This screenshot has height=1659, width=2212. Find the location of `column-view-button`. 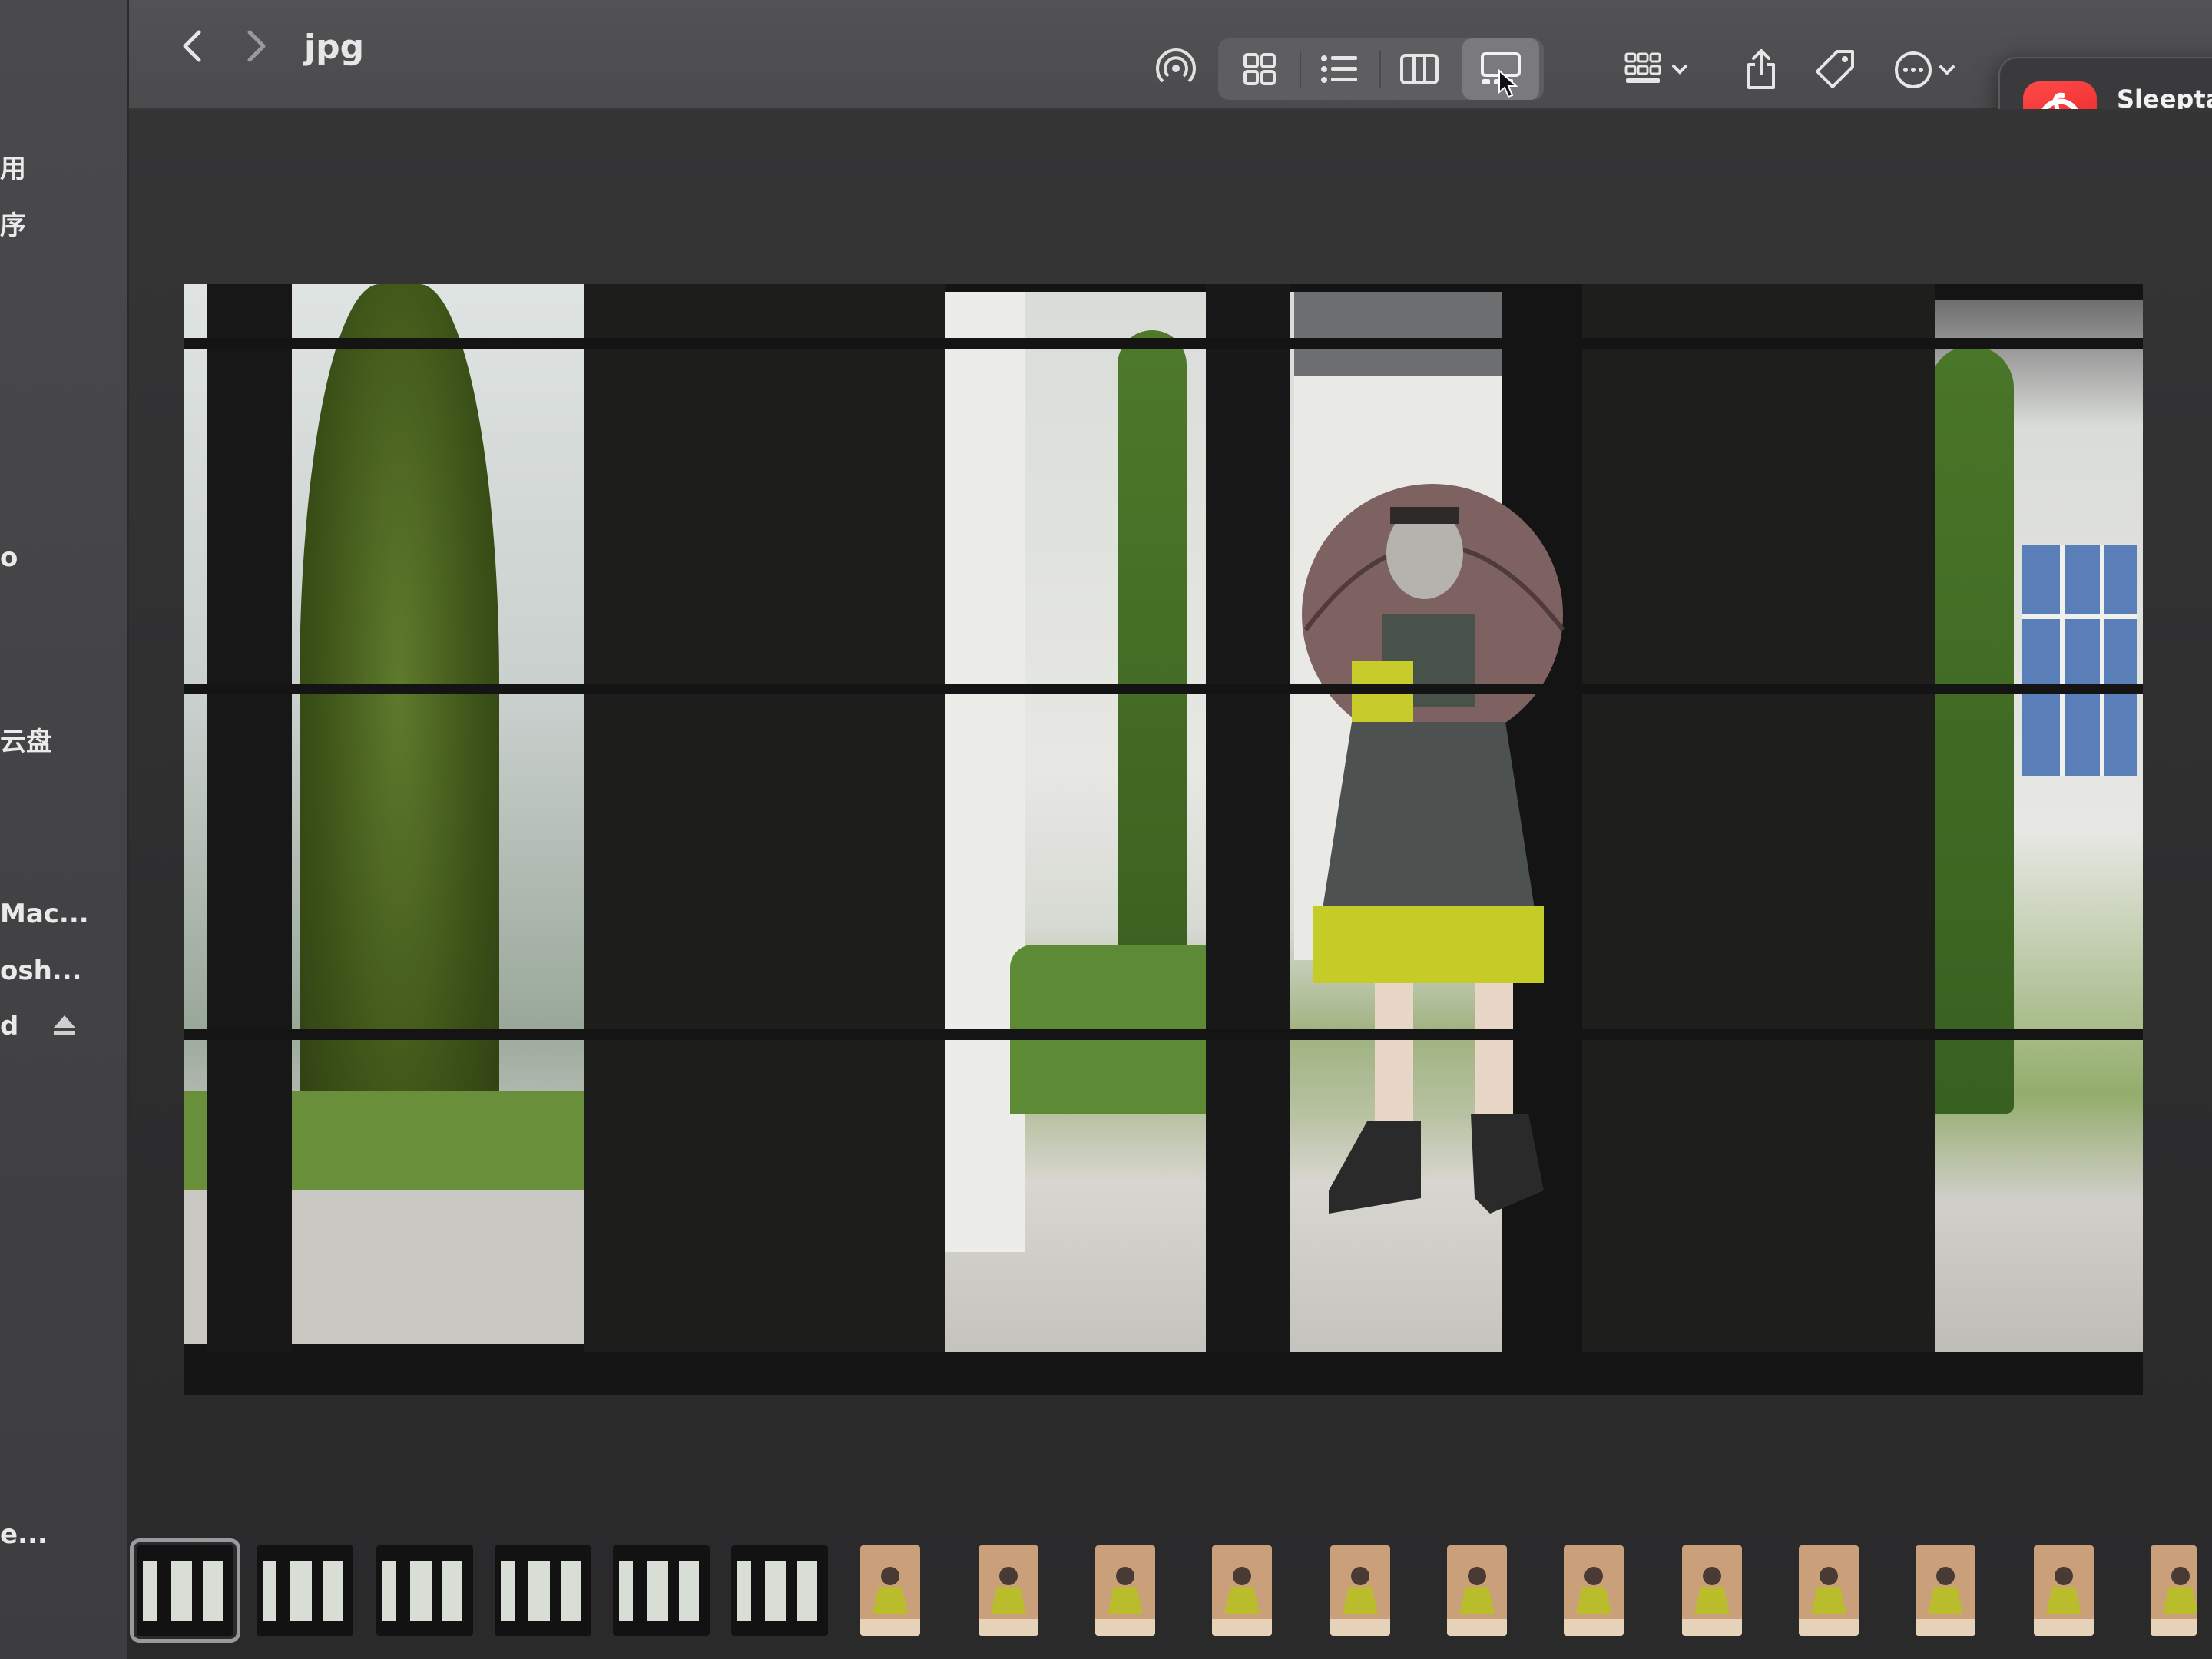

column-view-button is located at coordinates (1420, 69).